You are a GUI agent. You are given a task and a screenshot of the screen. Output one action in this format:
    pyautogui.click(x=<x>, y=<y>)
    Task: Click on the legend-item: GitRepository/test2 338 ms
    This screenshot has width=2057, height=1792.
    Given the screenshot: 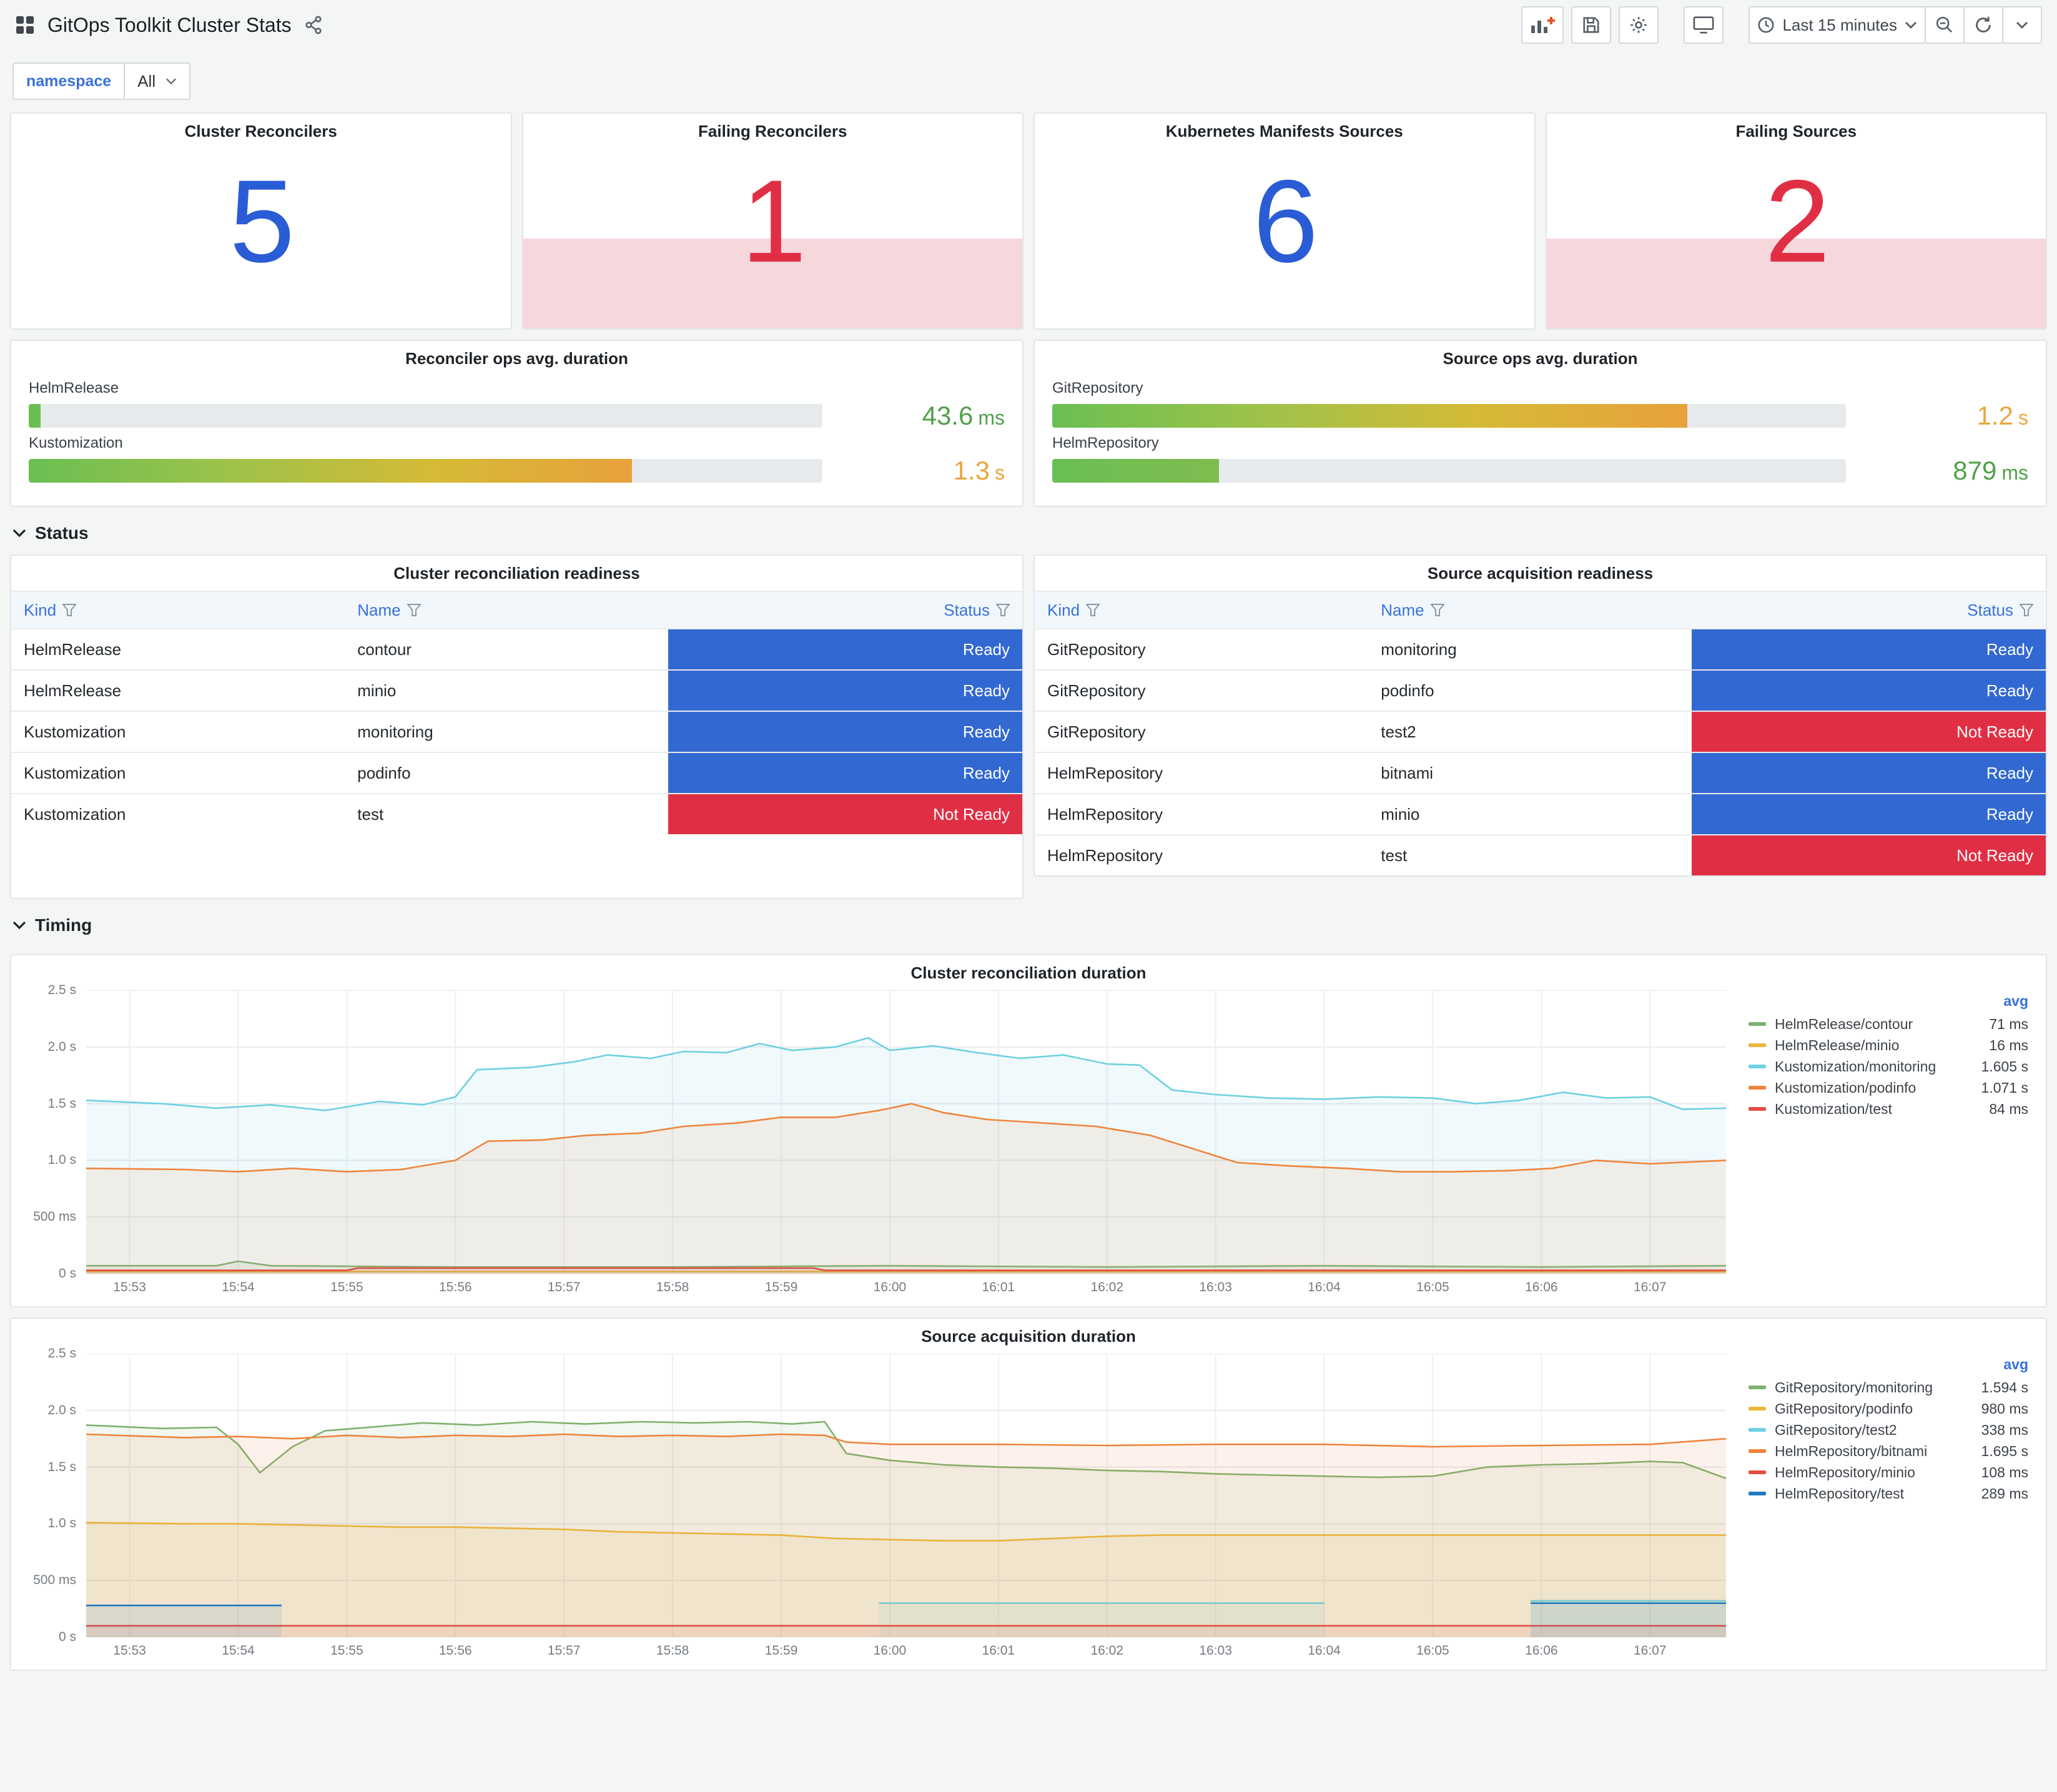 What is the action you would take?
    pyautogui.click(x=1888, y=1429)
    